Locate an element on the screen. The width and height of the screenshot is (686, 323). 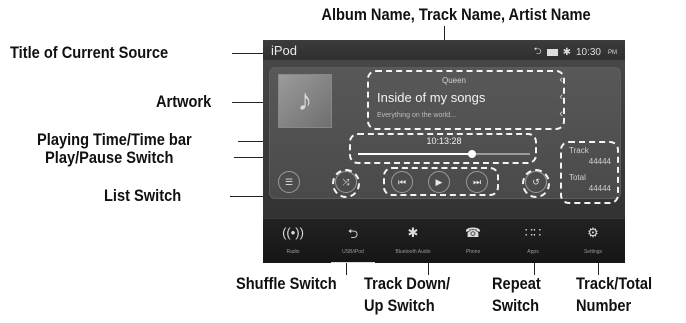
nav-usb-ipod: ⮌ USB/iPod is located at coordinates (353, 241).